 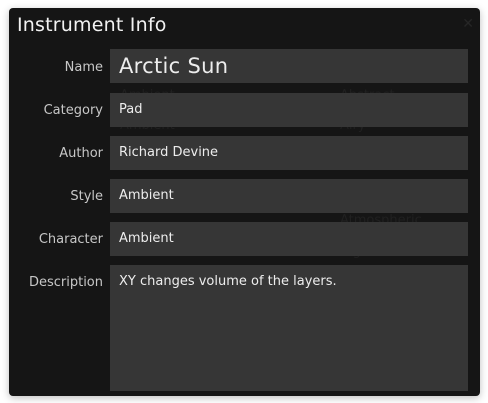 I want to click on category-field: Pad, so click(x=289, y=110).